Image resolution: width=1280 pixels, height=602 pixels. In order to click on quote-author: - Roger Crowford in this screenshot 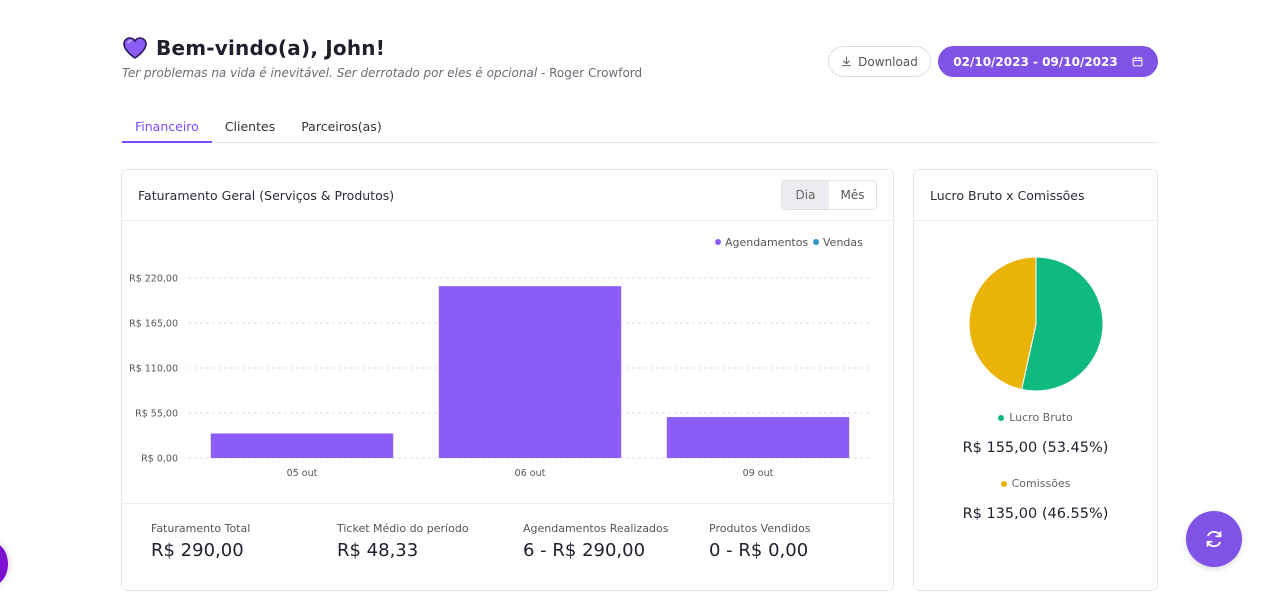, I will do `click(591, 73)`.